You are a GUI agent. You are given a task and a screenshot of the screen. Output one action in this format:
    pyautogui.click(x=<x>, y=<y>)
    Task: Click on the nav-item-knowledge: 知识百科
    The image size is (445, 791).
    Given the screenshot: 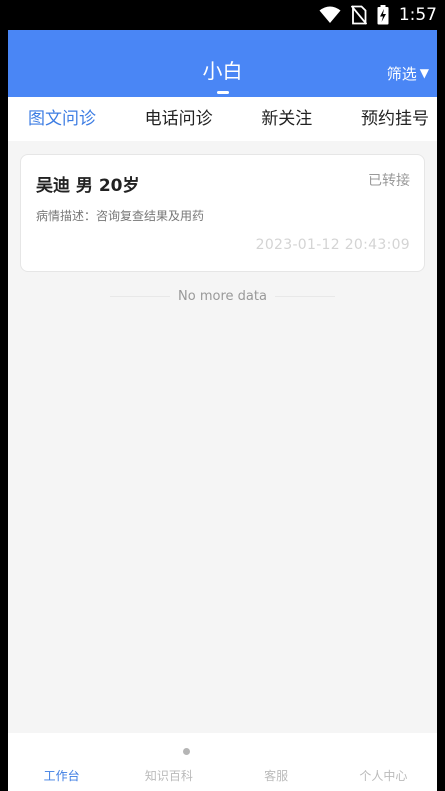 What is the action you would take?
    pyautogui.click(x=168, y=762)
    